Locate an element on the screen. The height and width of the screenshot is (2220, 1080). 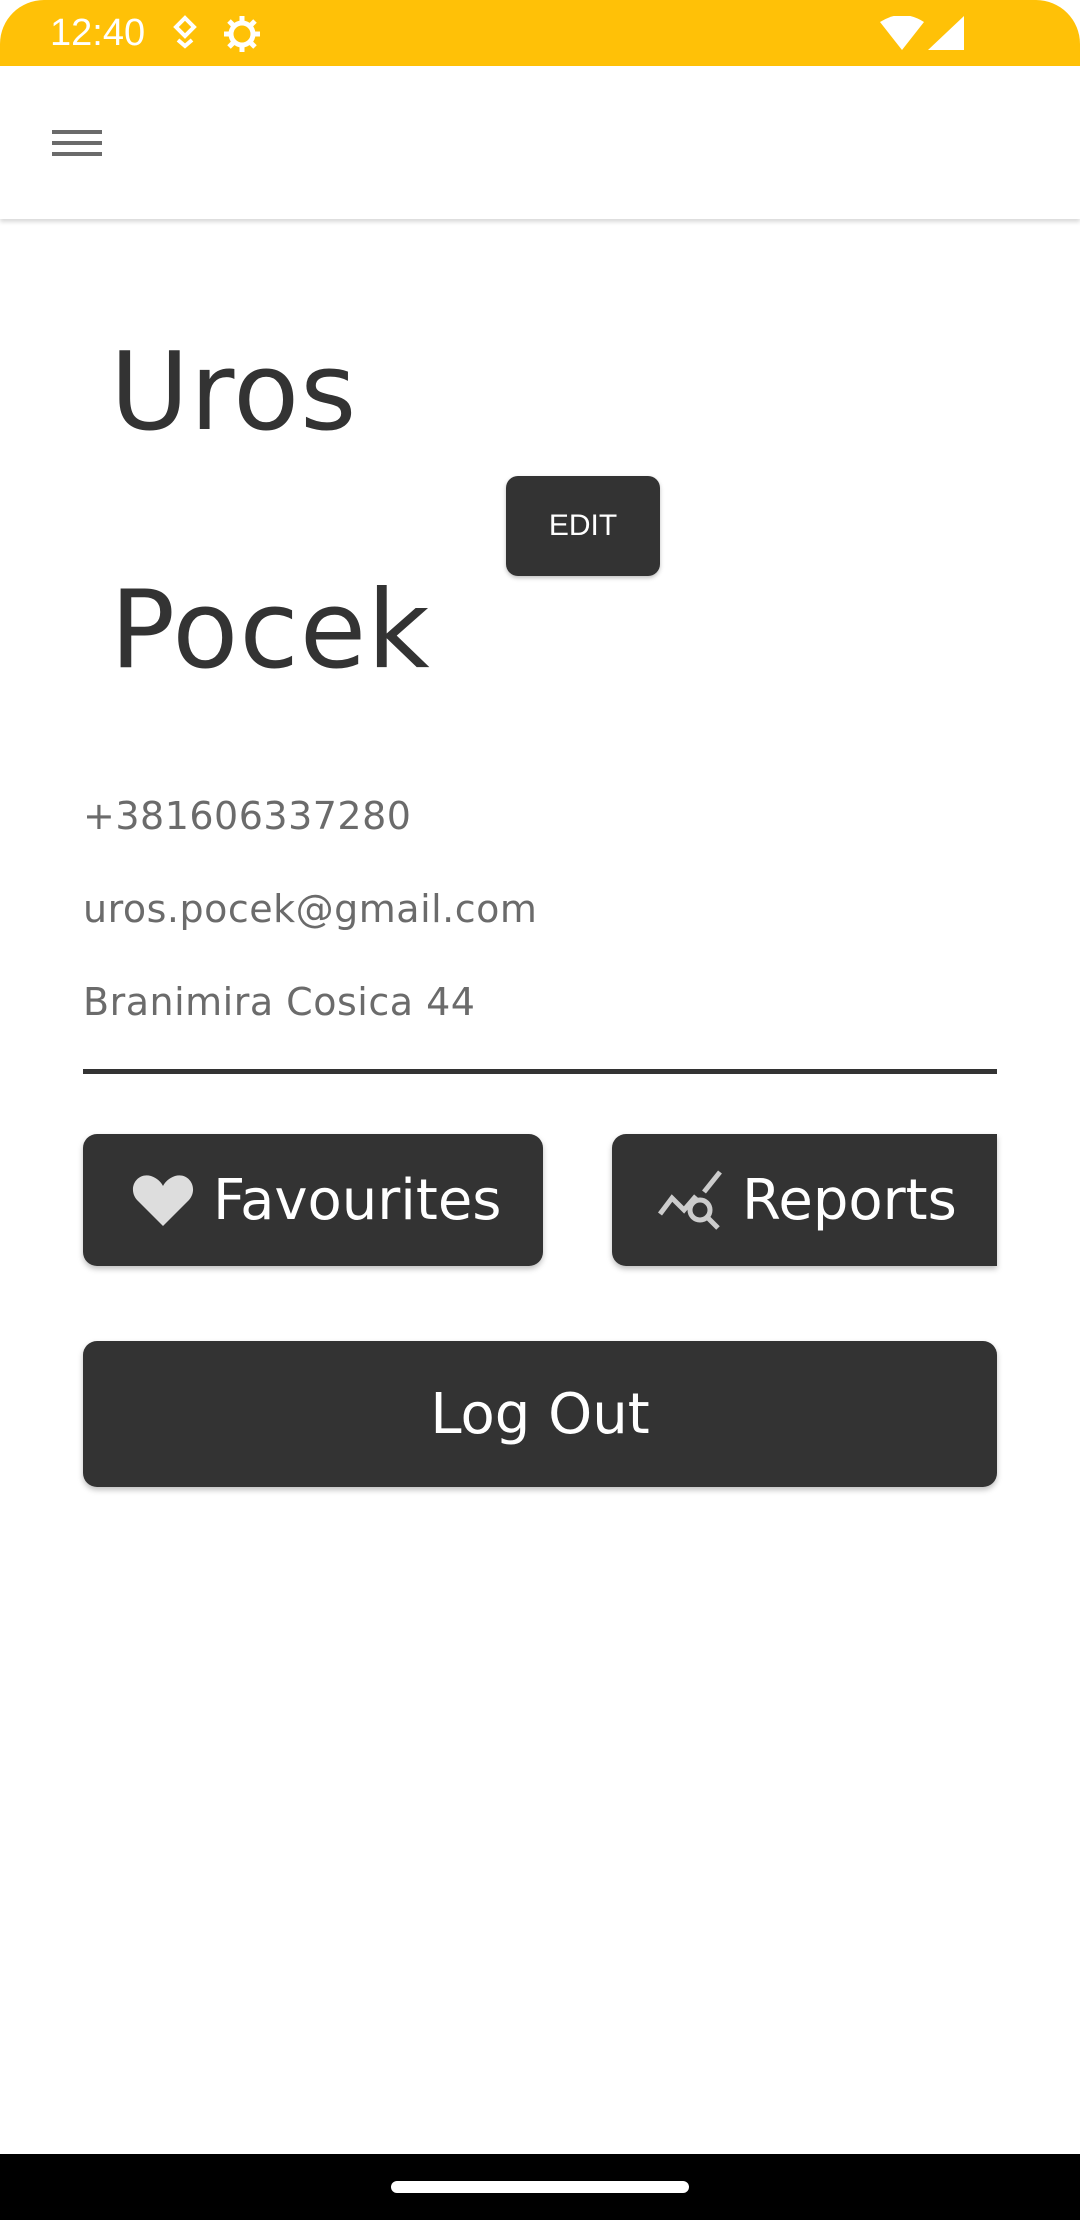
status-bar: 12:40 is located at coordinates (540, 33).